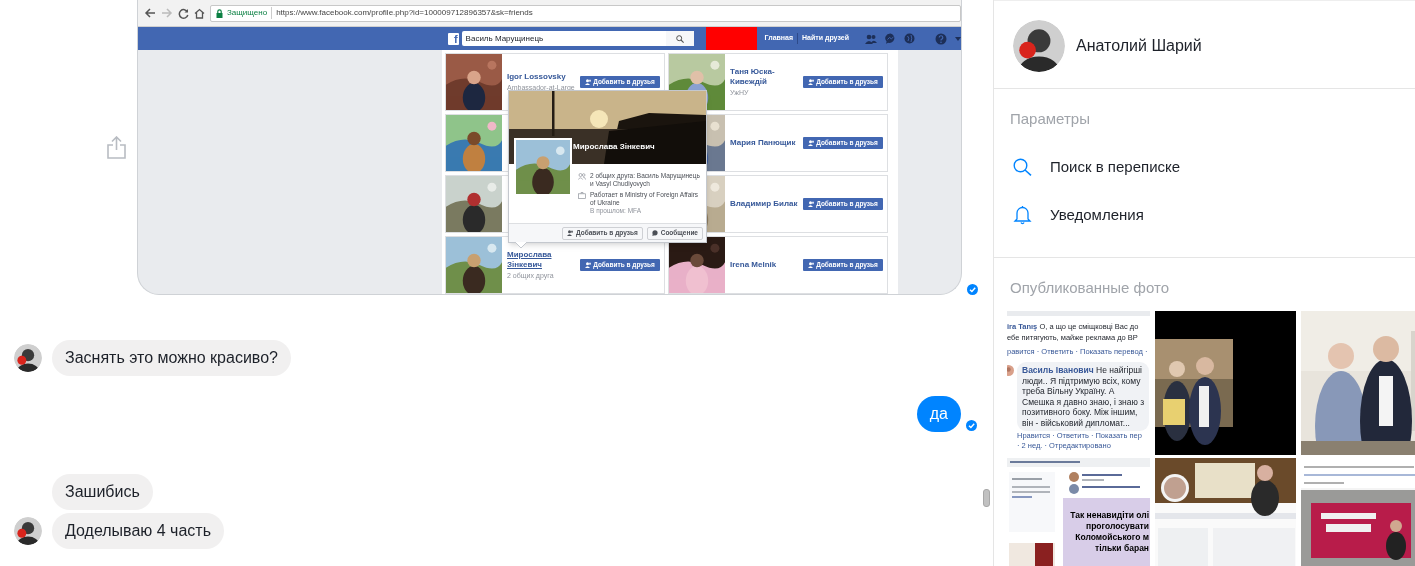 This screenshot has width=1415, height=566. Describe the element at coordinates (1082, 380) in the screenshot. I see `comment-text: люди.. Я підтримую всіх, кому` at that location.